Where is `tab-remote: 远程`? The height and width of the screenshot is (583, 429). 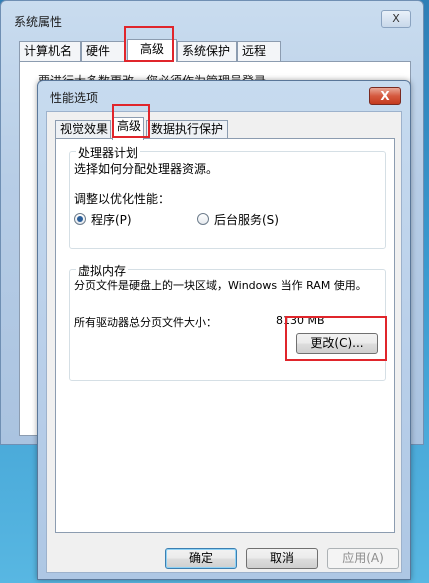 tab-remote: 远程 is located at coordinates (259, 51).